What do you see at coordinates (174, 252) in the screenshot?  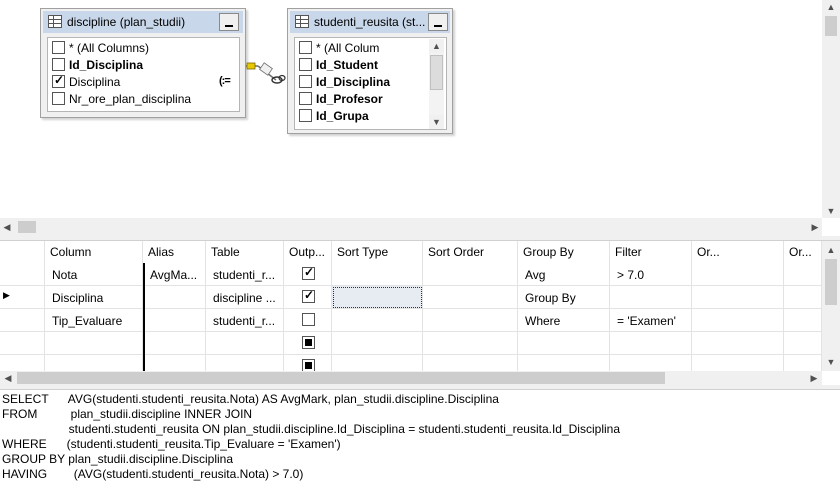 I see `grid-column-header: Alias` at bounding box center [174, 252].